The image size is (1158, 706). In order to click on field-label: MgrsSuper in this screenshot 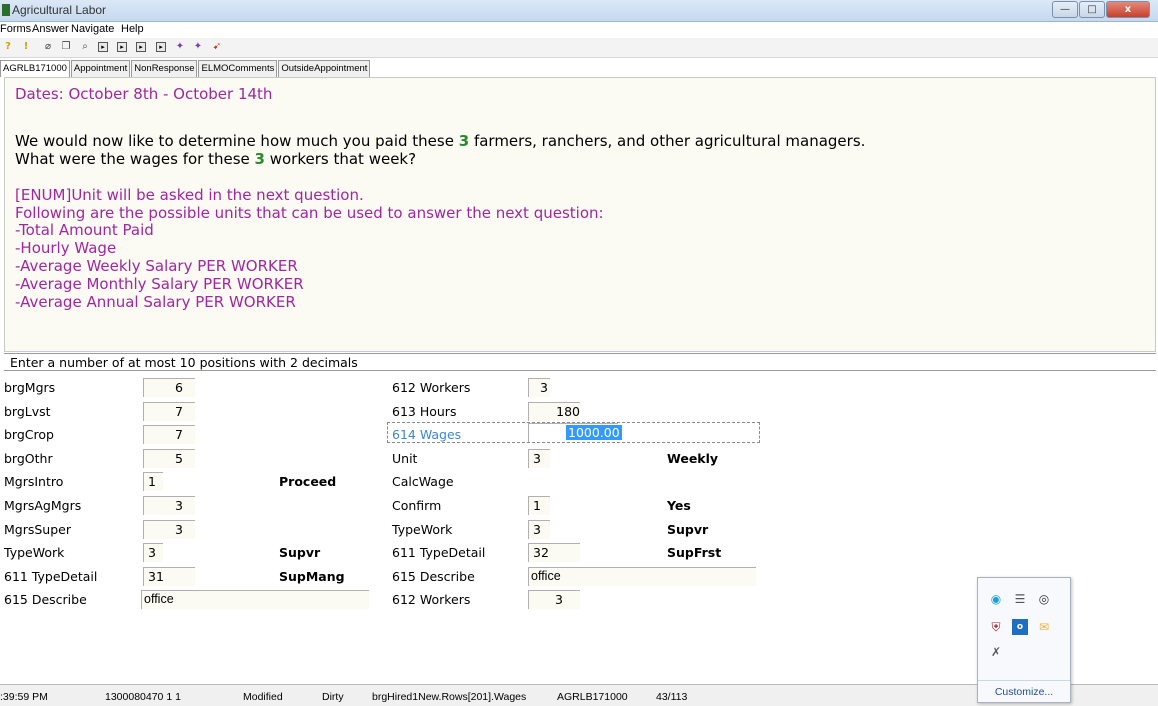, I will do `click(37, 529)`.